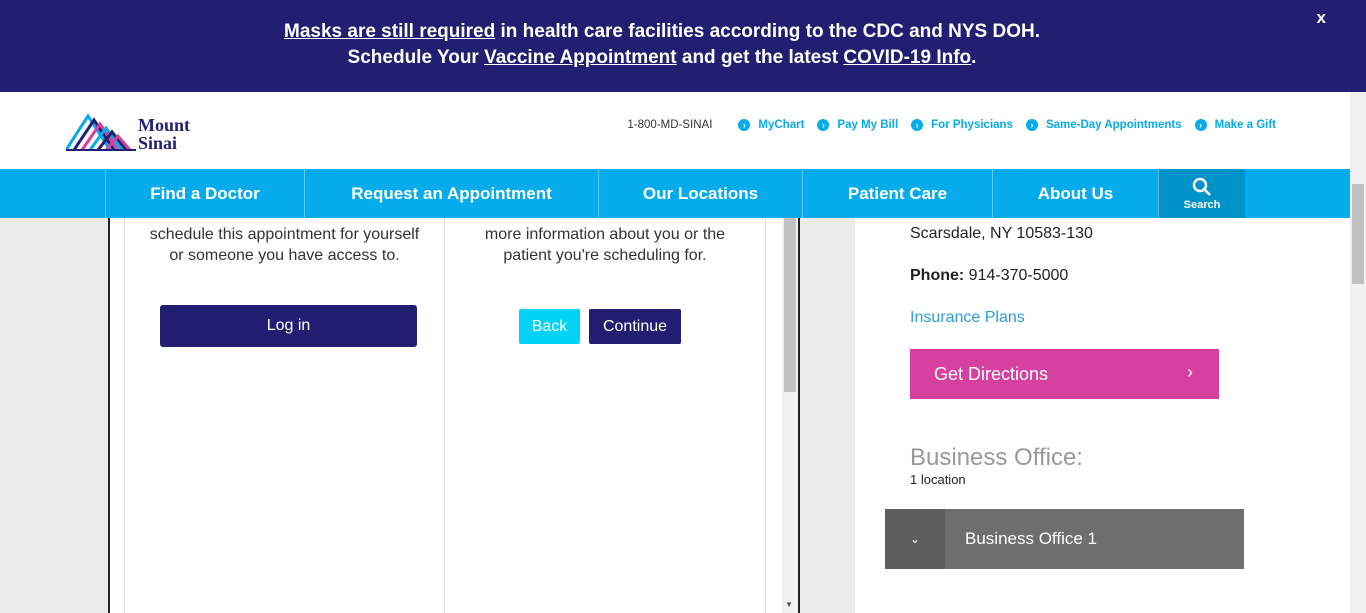 Image resolution: width=1366 pixels, height=613 pixels. Describe the element at coordinates (580, 57) in the screenshot. I see `vaccine-appointment-link: Vaccine Appointment` at that location.